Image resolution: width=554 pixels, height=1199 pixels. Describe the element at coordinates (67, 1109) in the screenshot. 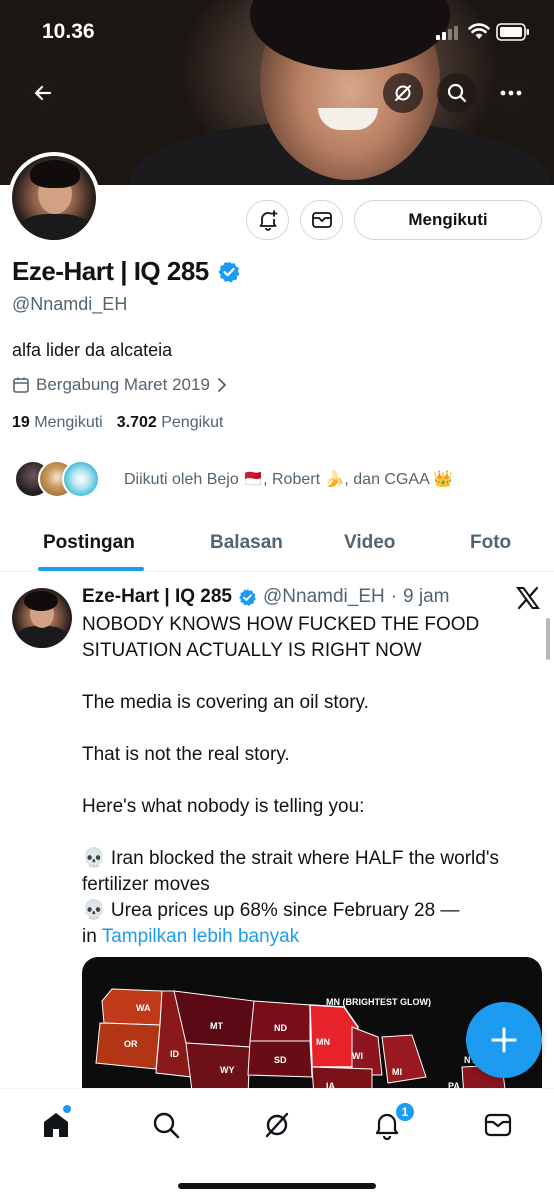

I see `home-unread-dot` at that location.